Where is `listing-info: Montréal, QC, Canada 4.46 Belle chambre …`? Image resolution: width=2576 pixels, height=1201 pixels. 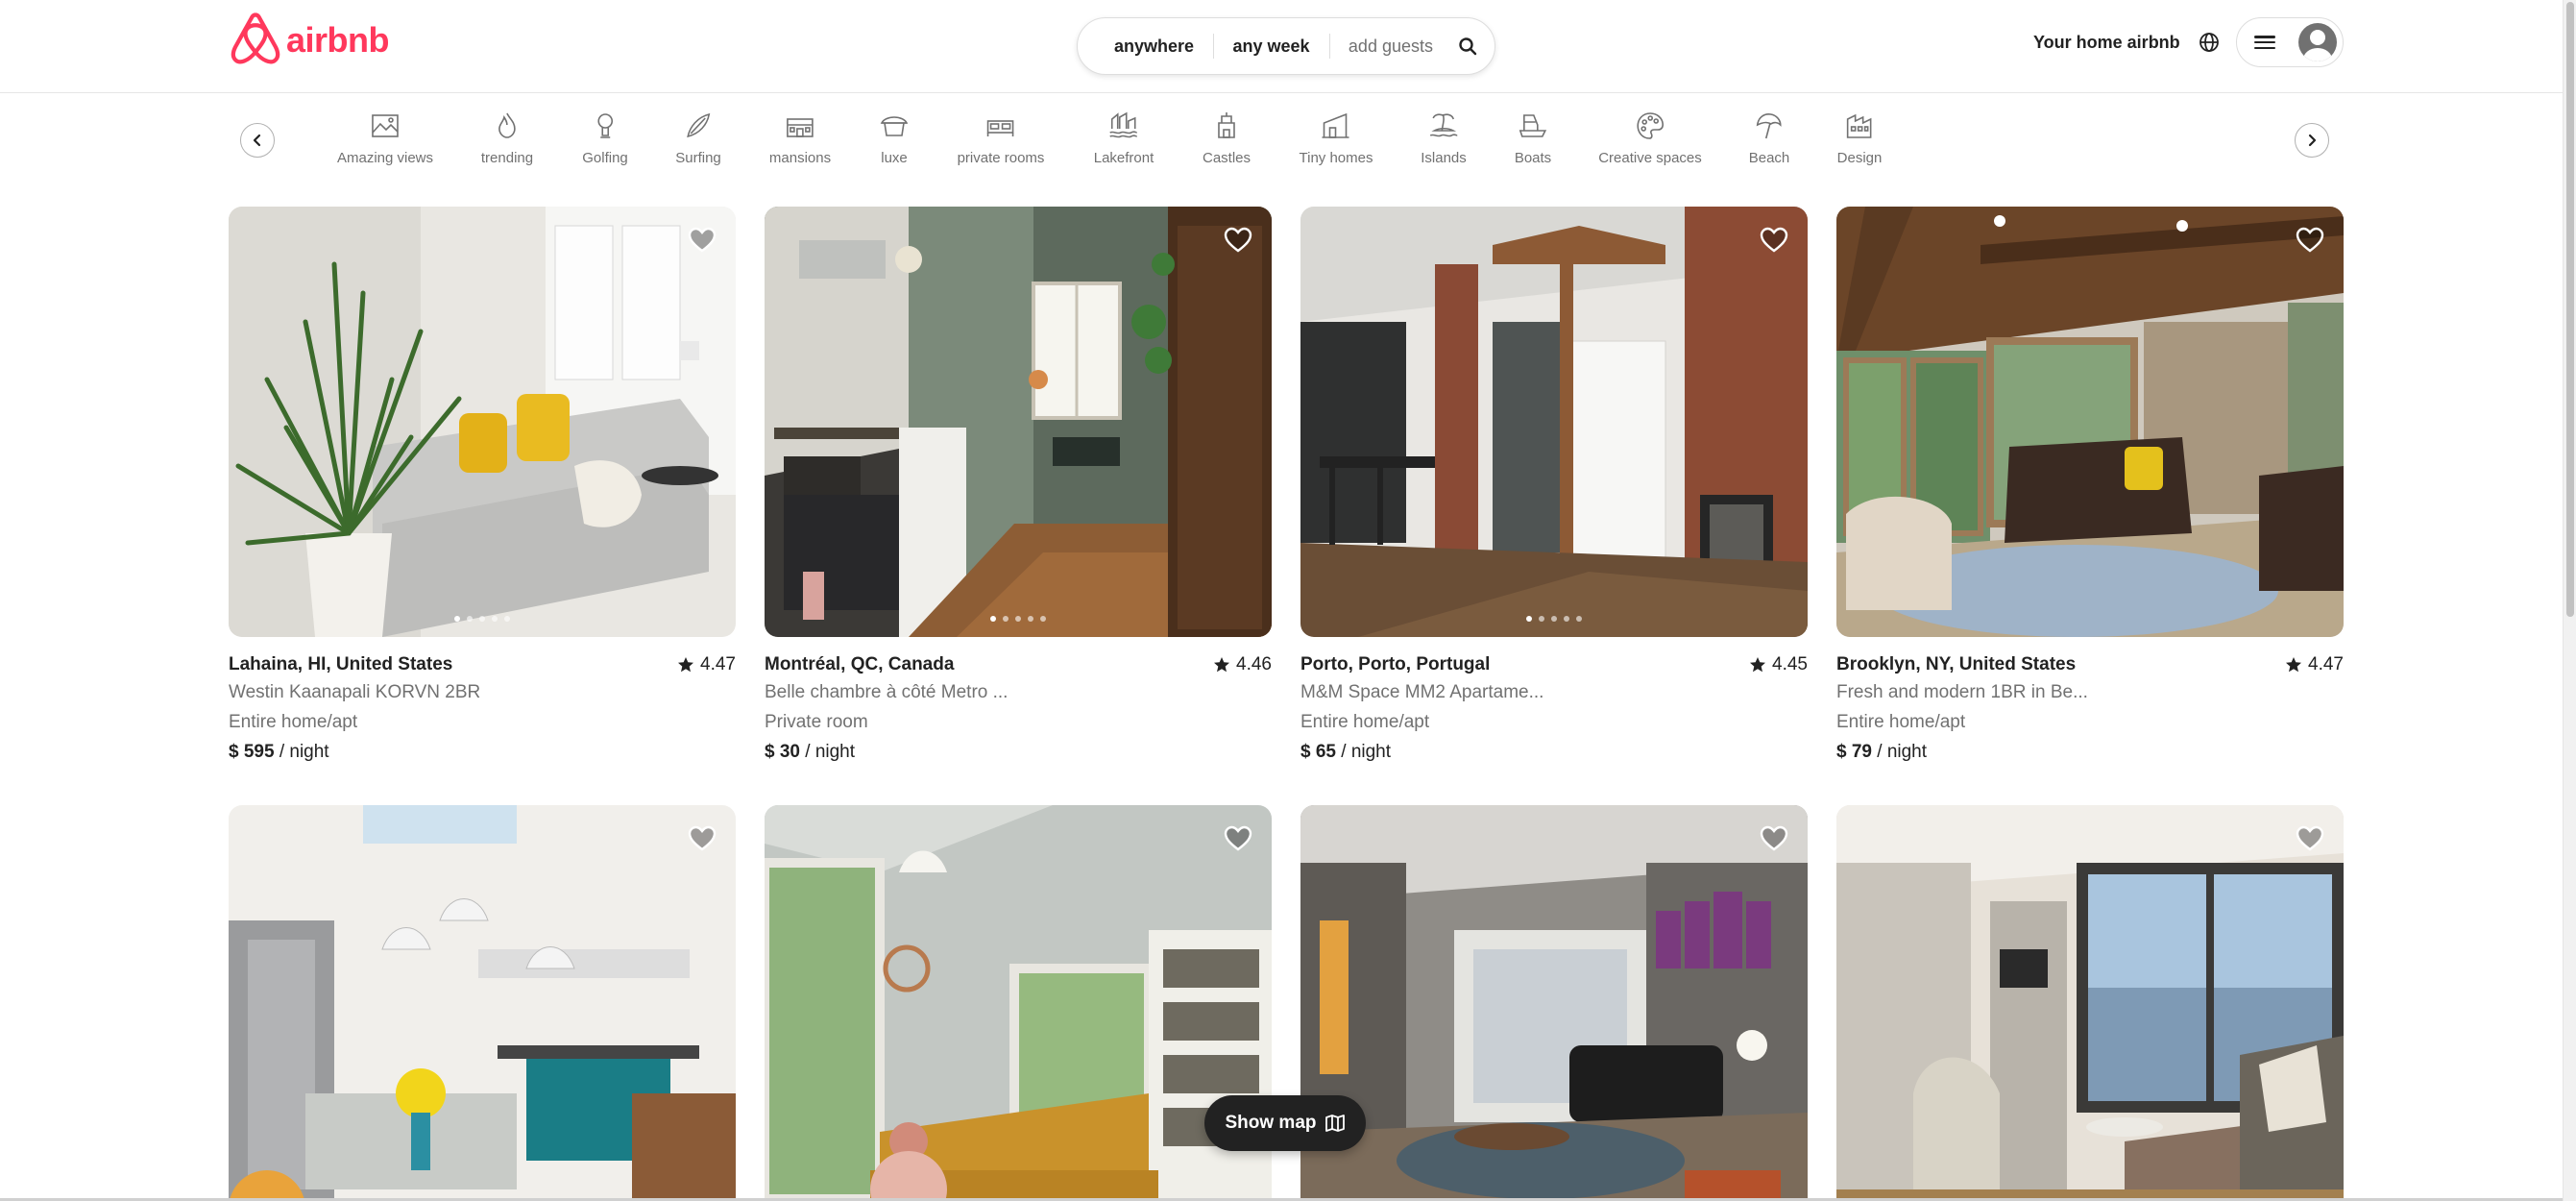 listing-info: Montréal, QC, Canada 4.46 Belle chambre … is located at coordinates (1018, 709).